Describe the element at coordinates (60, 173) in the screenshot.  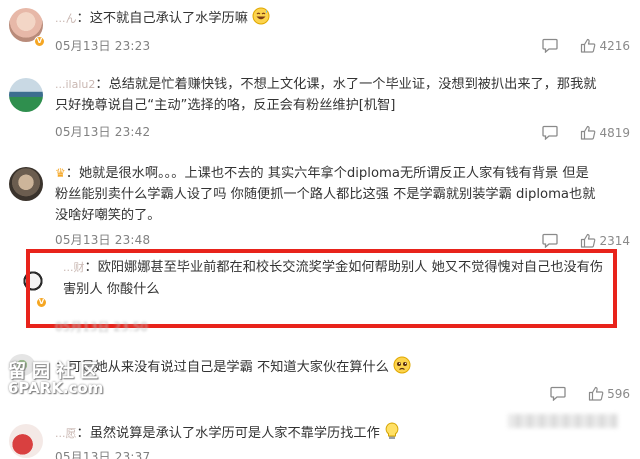
I see `crown-icon: ♛` at that location.